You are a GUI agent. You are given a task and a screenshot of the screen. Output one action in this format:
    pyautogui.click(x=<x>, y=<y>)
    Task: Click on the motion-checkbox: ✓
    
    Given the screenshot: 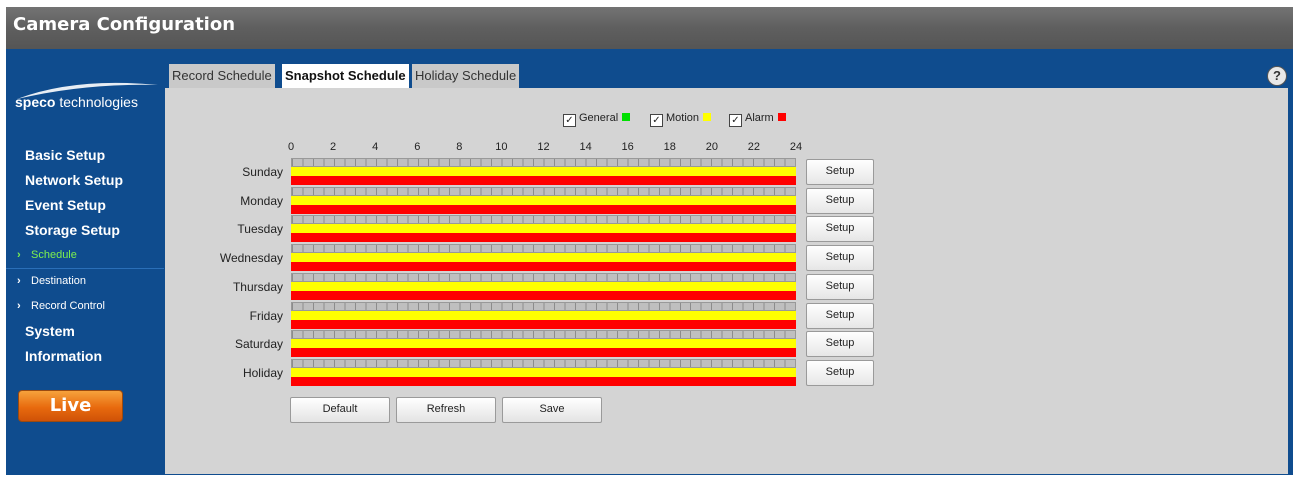 What is the action you would take?
    pyautogui.click(x=656, y=120)
    